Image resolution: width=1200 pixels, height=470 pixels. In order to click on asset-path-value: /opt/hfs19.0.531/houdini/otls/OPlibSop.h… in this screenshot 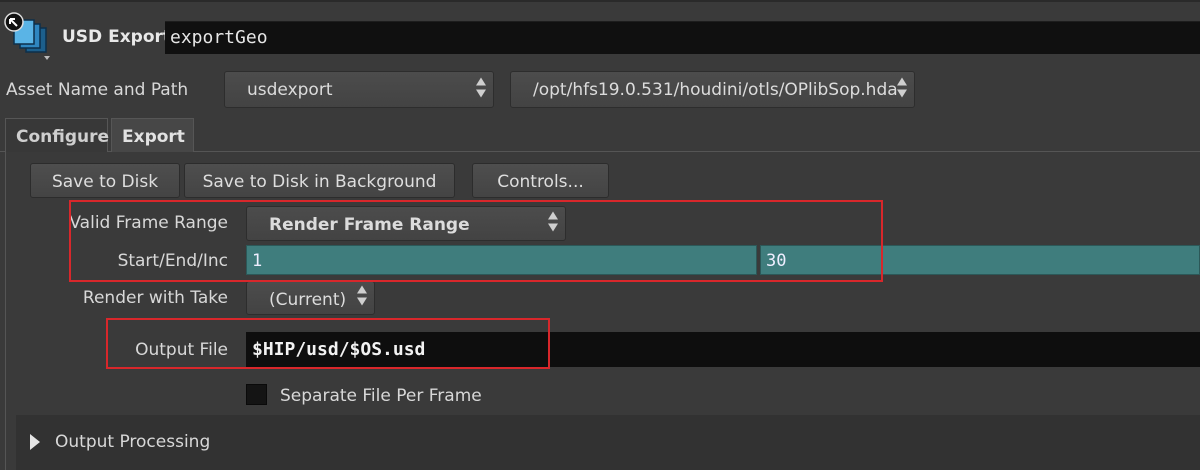, I will do `click(715, 90)`.